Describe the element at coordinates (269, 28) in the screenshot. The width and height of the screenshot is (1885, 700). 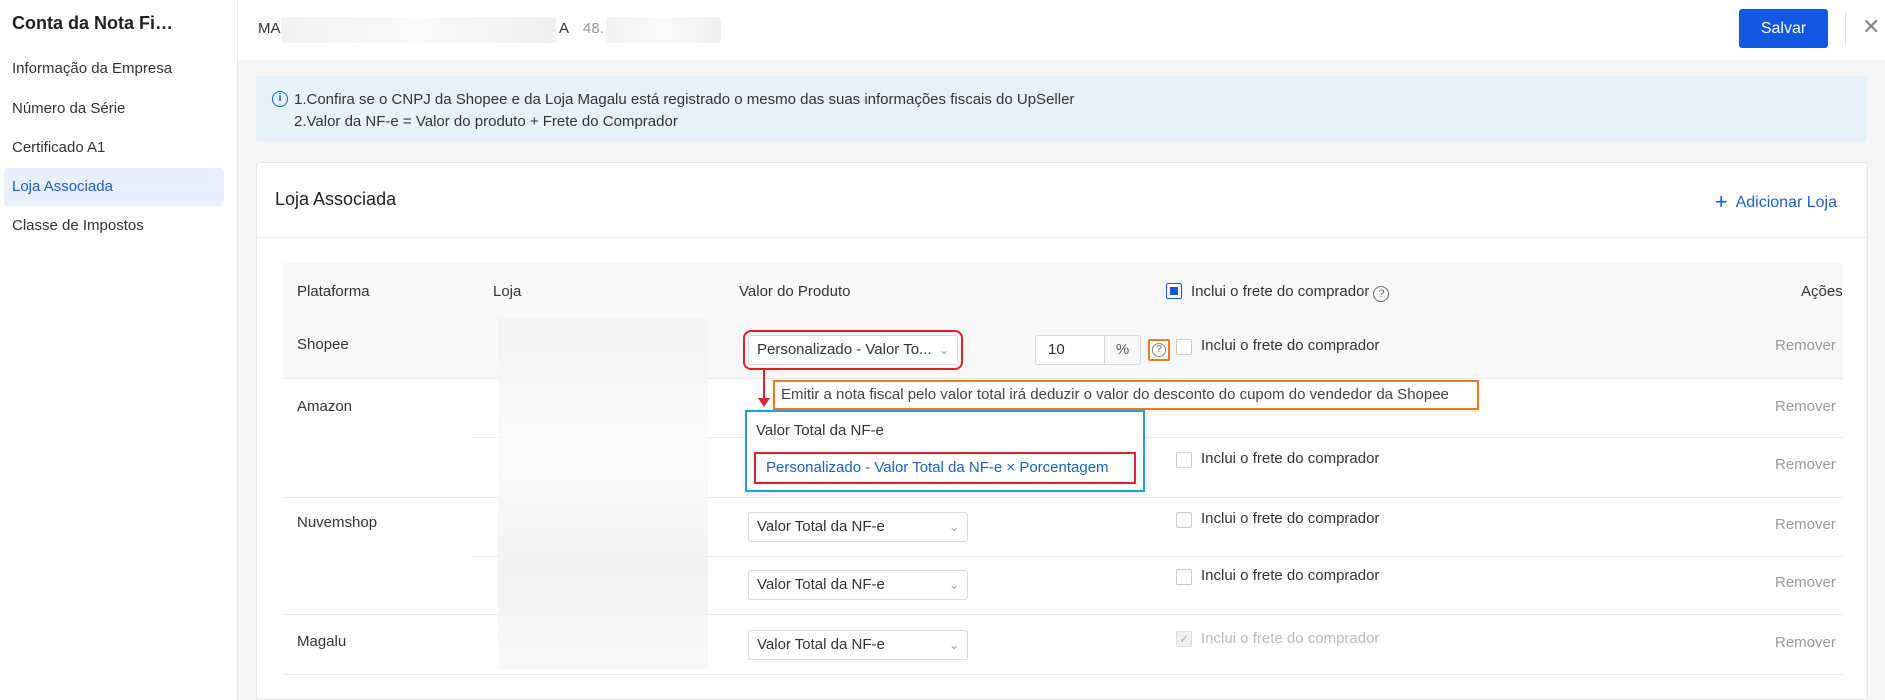
I see `company-name: MA` at that location.